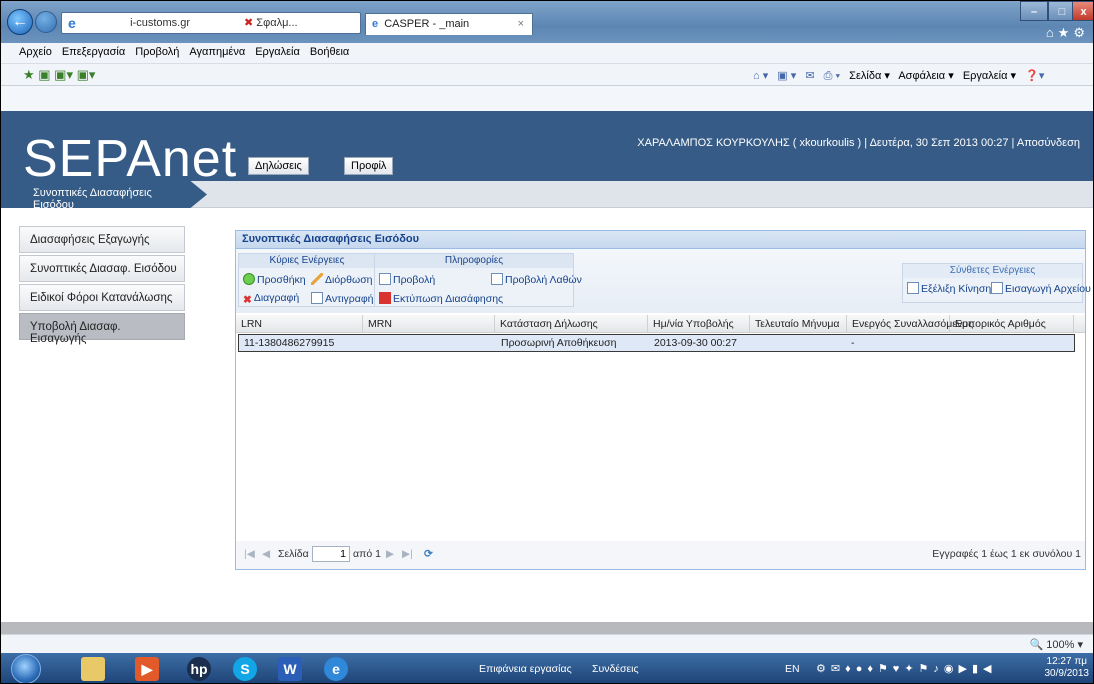  What do you see at coordinates (217, 50) in the screenshot?
I see `menu-favorites: Αγαπημένα` at bounding box center [217, 50].